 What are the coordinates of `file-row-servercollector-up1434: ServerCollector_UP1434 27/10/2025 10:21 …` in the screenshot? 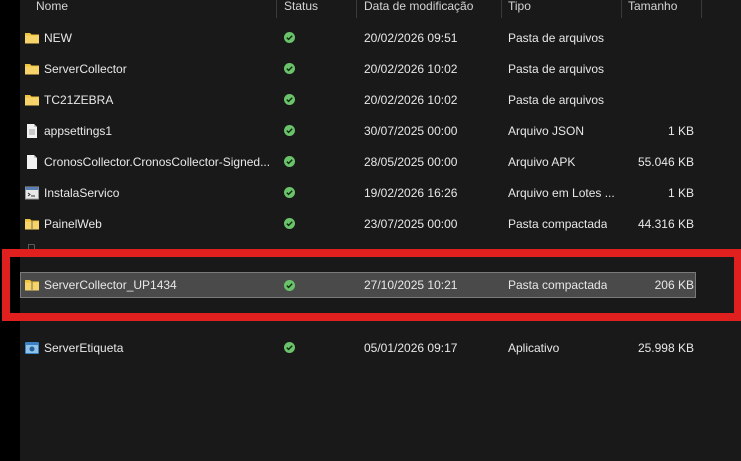 It's located at (380, 284).